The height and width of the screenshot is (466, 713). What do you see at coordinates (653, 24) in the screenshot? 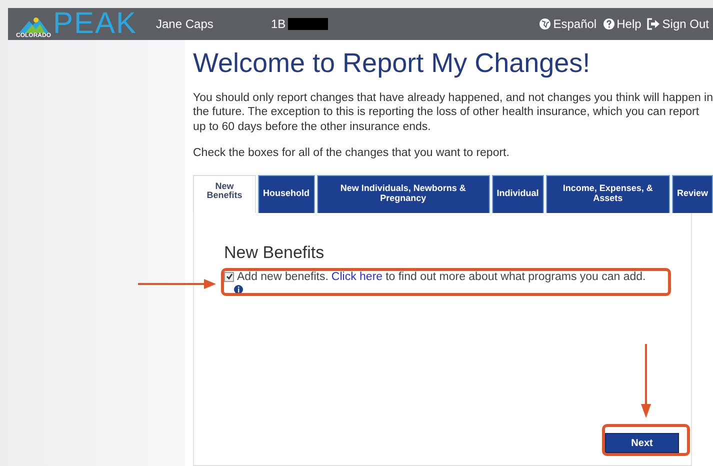
I see `sign-out-icon` at bounding box center [653, 24].